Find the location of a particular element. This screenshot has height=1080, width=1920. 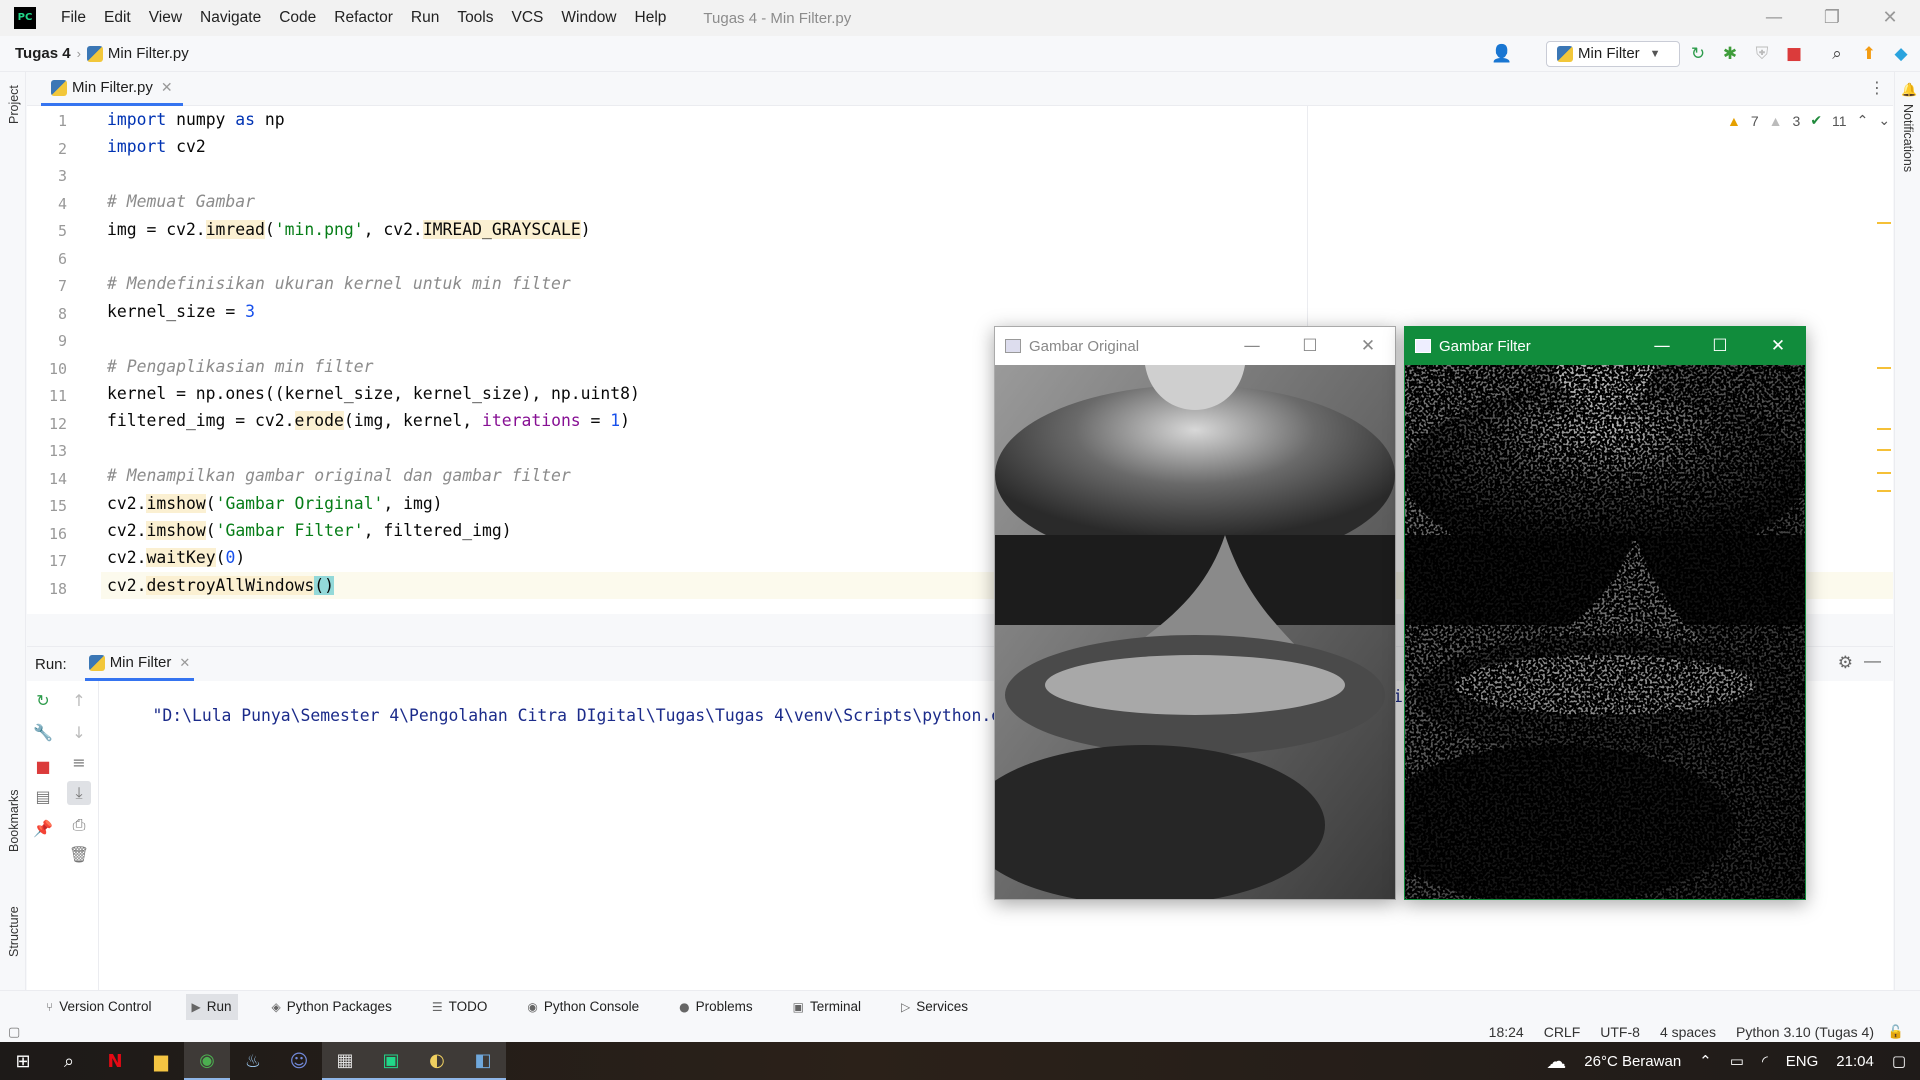

chrome-icon: ◉ is located at coordinates (207, 1061).